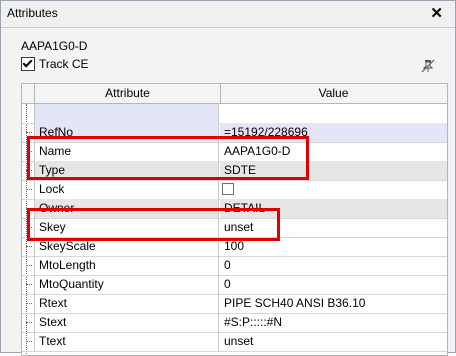  What do you see at coordinates (126, 208) in the screenshot?
I see `attribute-cell: Owner` at bounding box center [126, 208].